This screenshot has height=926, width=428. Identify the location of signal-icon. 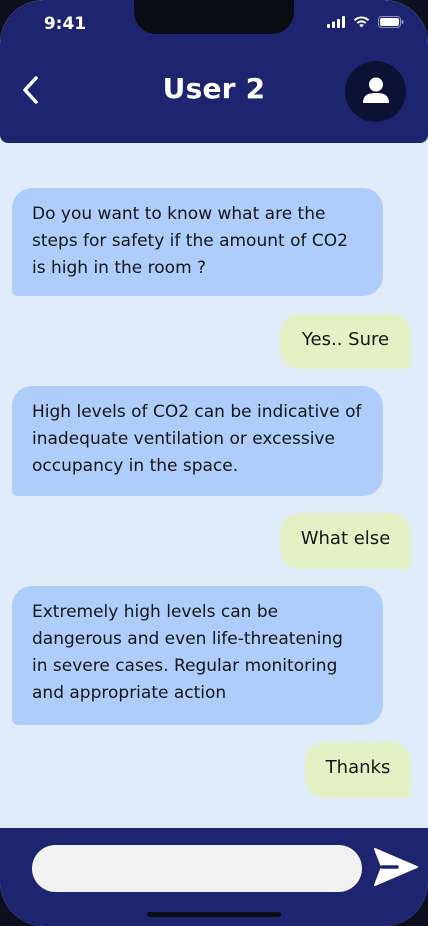
(336, 22).